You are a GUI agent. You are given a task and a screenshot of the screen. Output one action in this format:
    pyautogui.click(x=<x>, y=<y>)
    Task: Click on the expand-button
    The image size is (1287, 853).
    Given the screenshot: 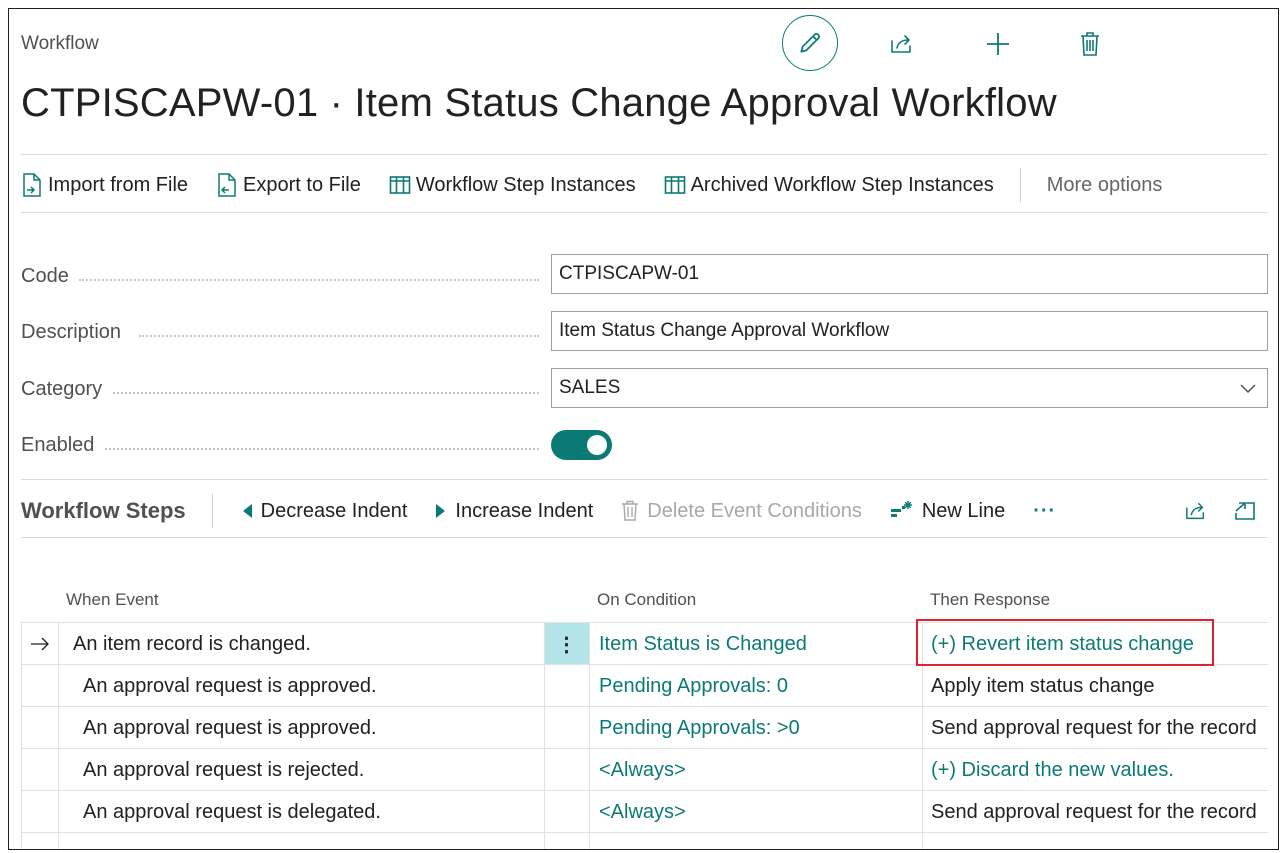 What is the action you would take?
    pyautogui.click(x=1245, y=511)
    